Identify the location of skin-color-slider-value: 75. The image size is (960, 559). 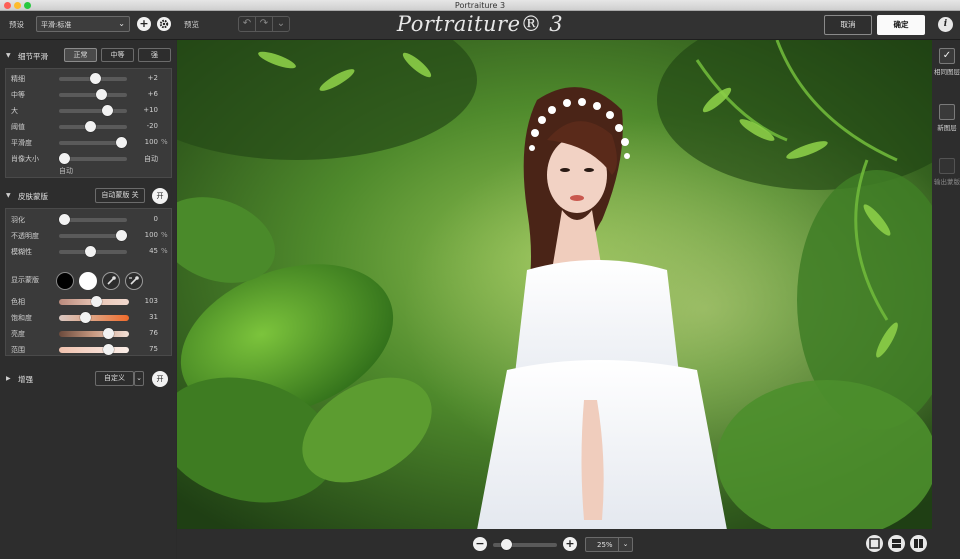
(153, 349).